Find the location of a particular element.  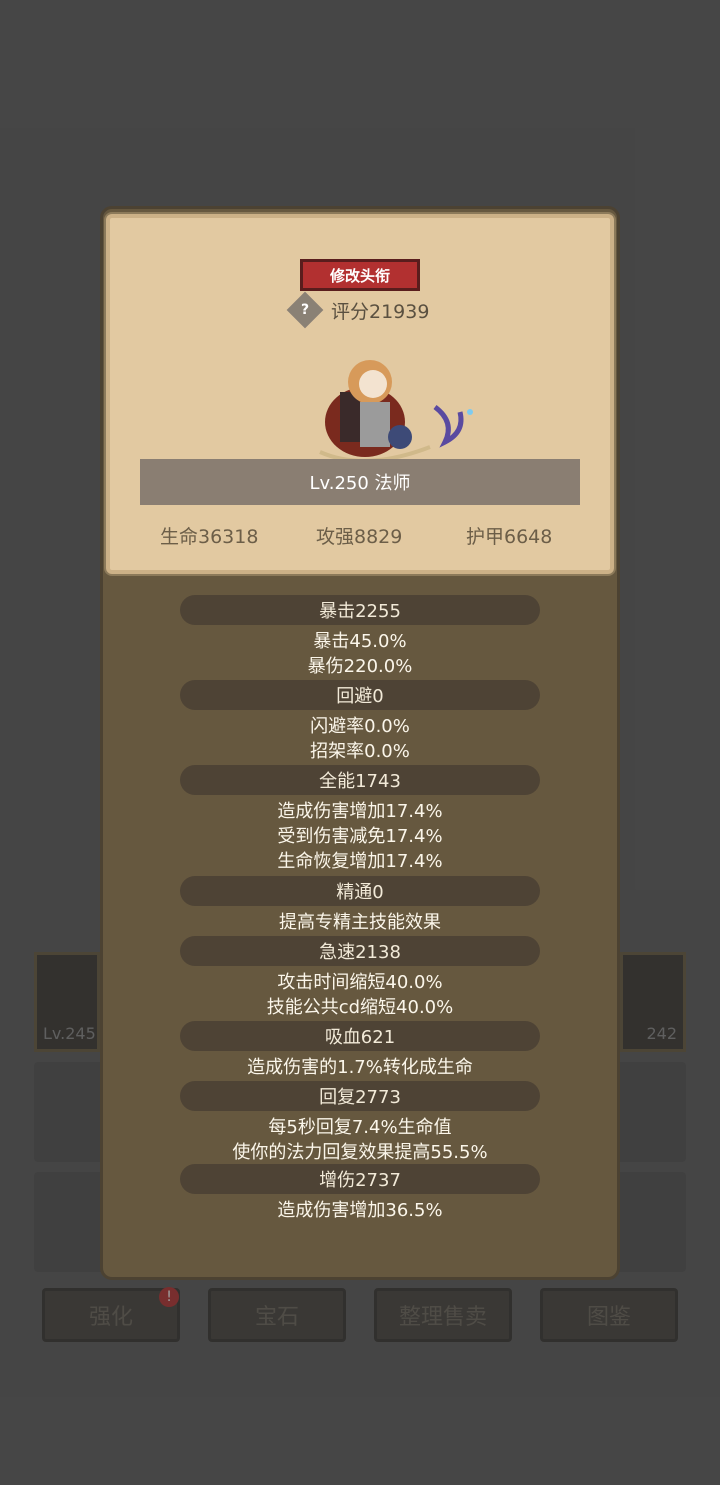

name-level-bar: Lv.250 法师 is located at coordinates (360, 482).